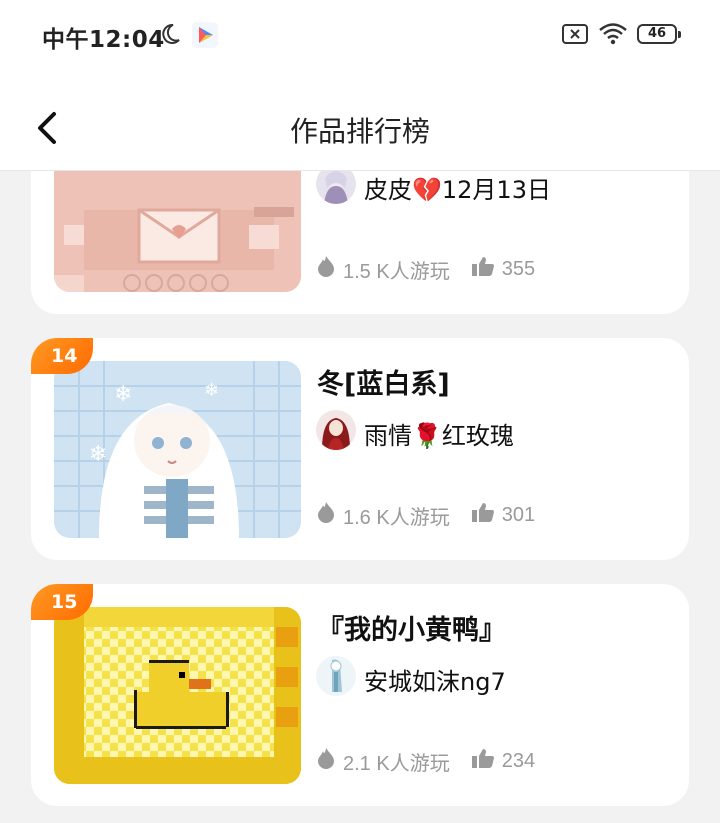 The image size is (720, 823). What do you see at coordinates (457, 187) in the screenshot?
I see `author-name: 皮皮💔12月13日` at bounding box center [457, 187].